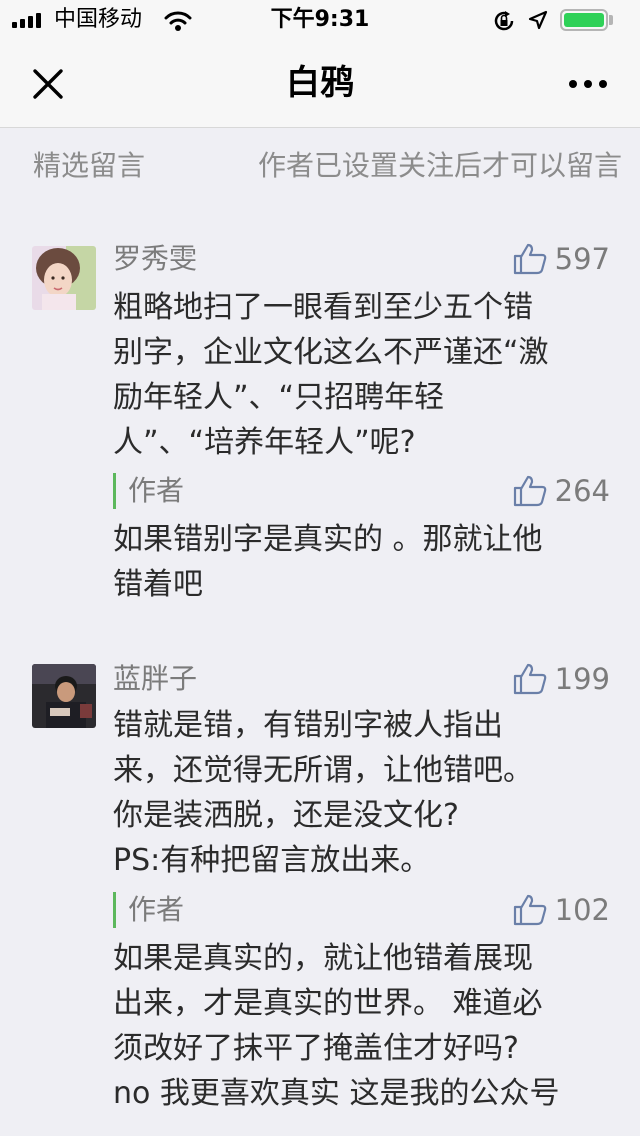  What do you see at coordinates (323, 770) in the screenshot?
I see `comment-text-line: 来，还觉得无所谓，让他错吧。` at bounding box center [323, 770].